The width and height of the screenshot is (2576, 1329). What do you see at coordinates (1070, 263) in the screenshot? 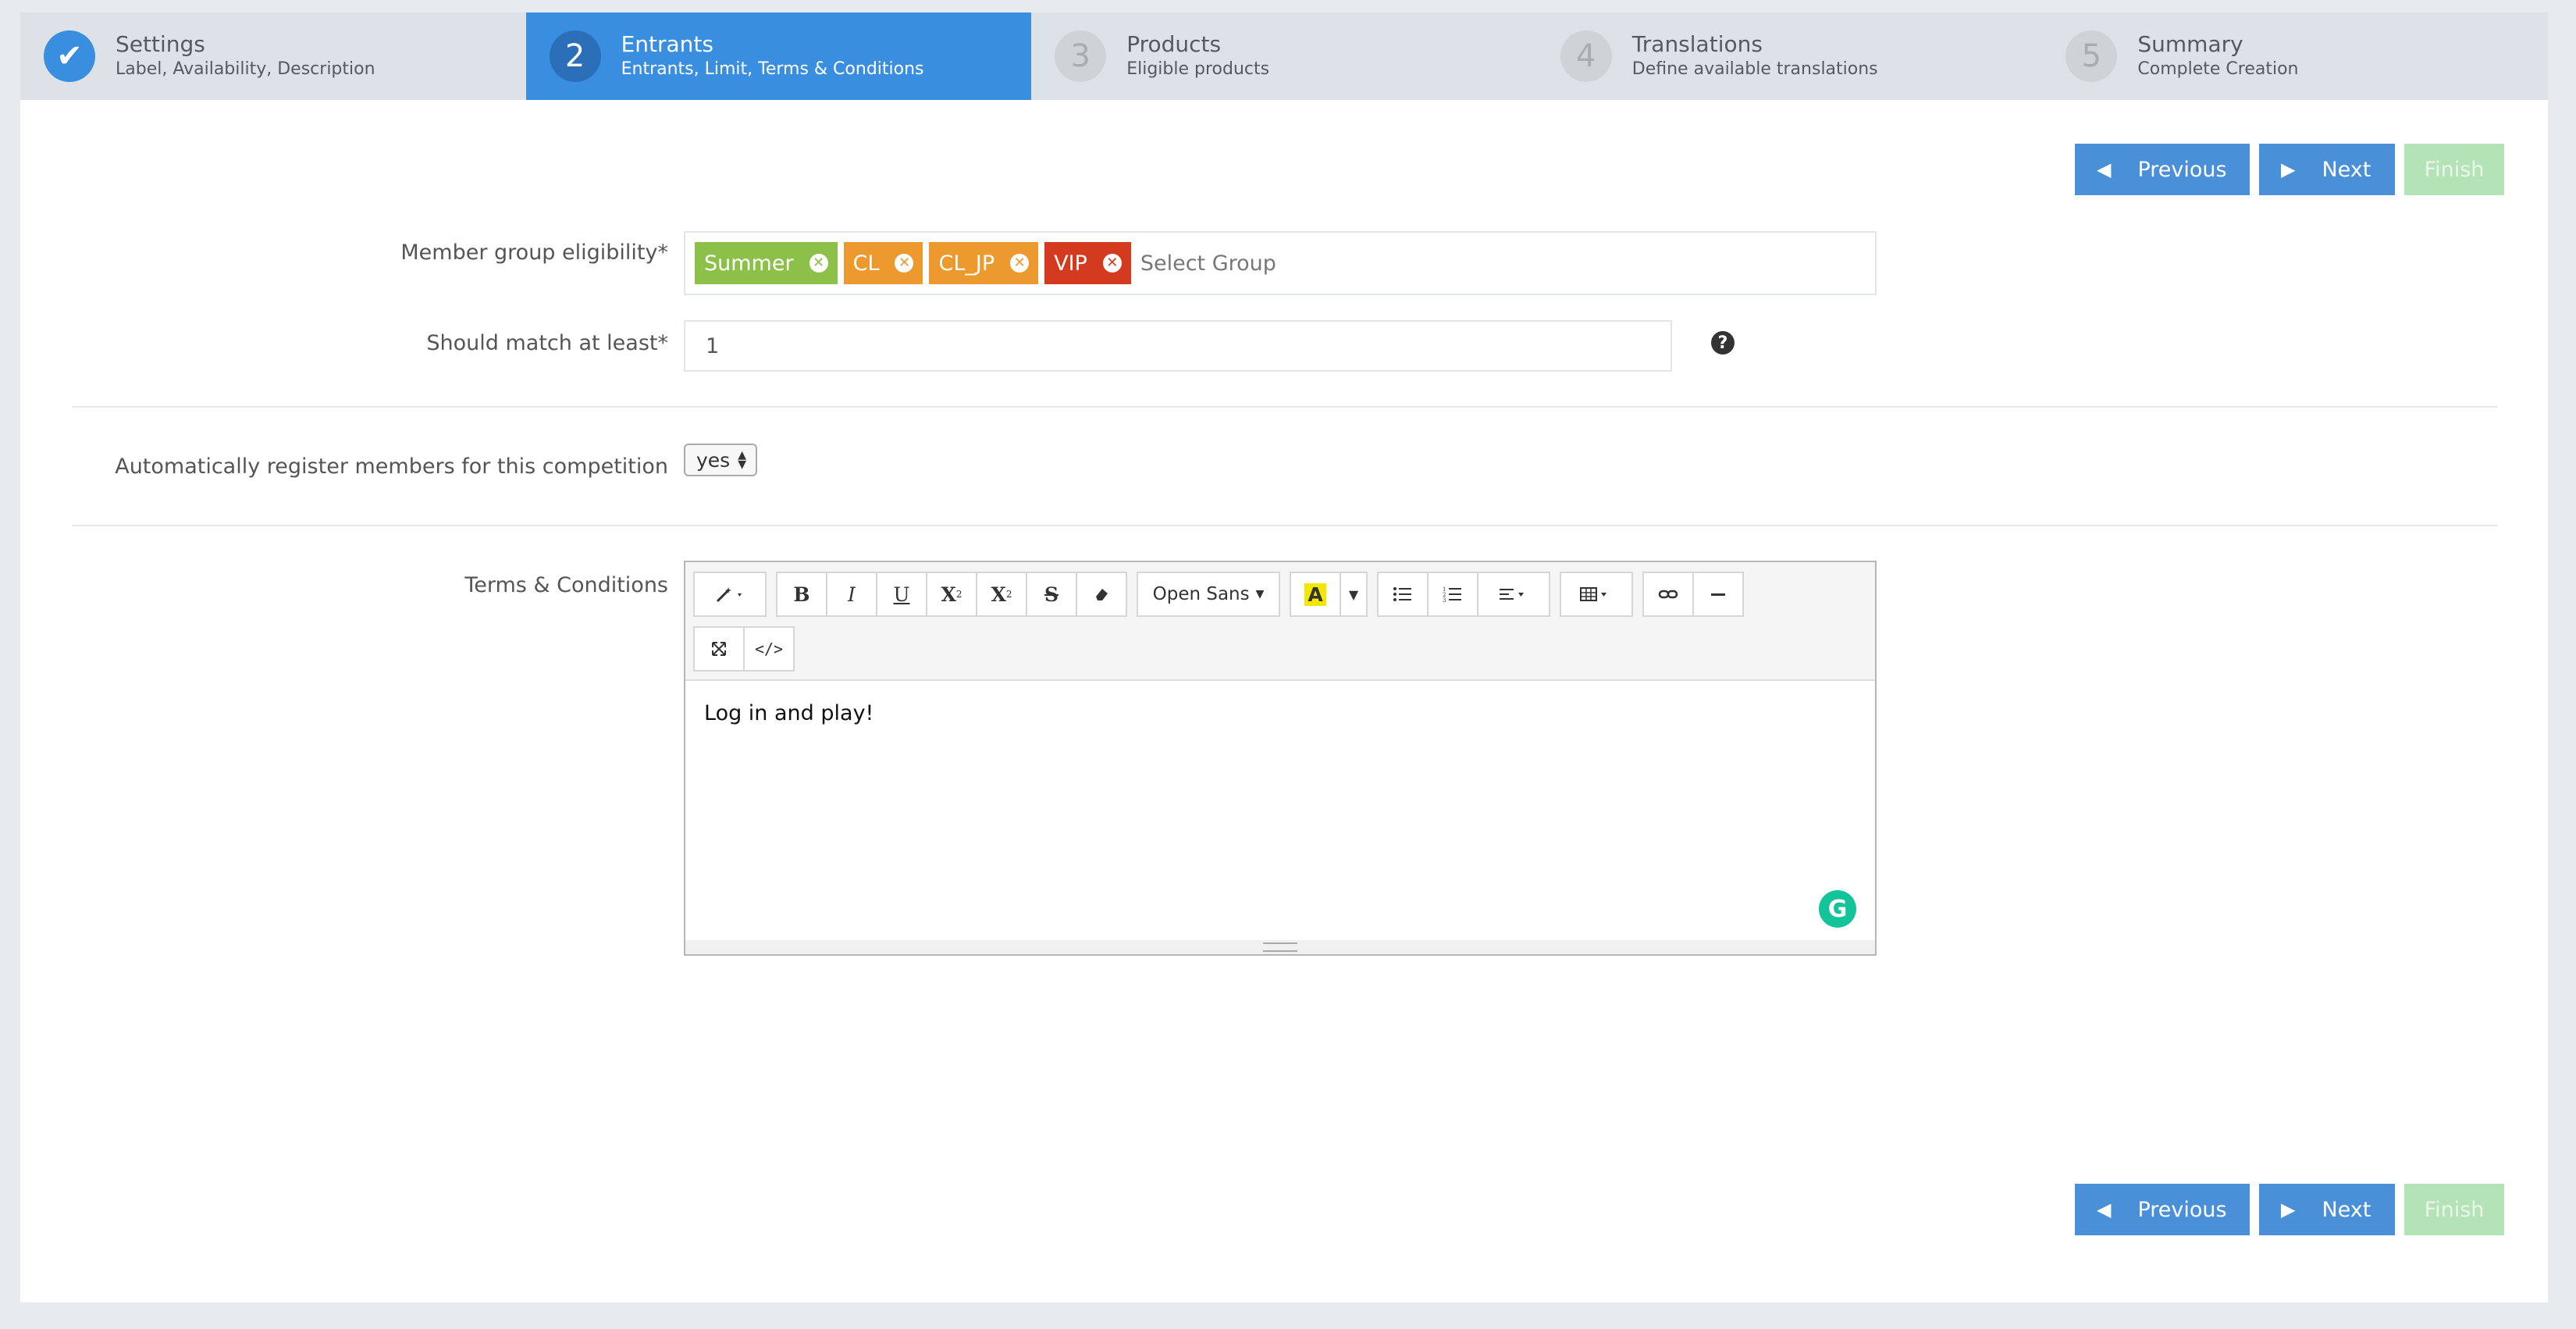
I see `tag-label: VIP` at bounding box center [1070, 263].